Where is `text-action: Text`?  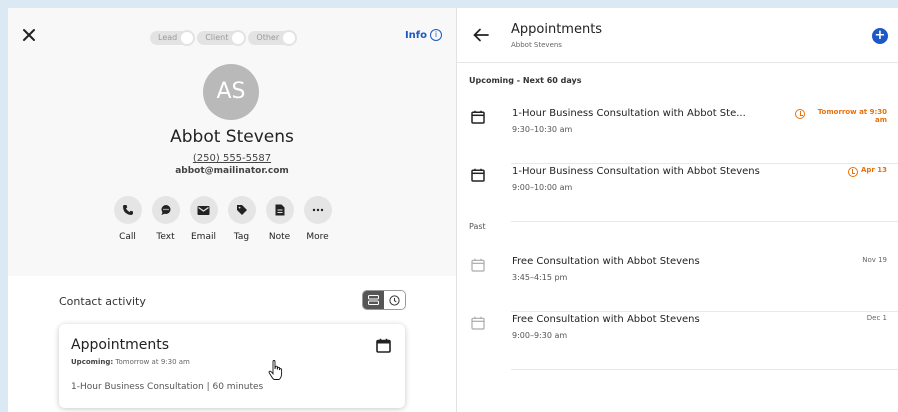
text-action: Text is located at coordinates (165, 219).